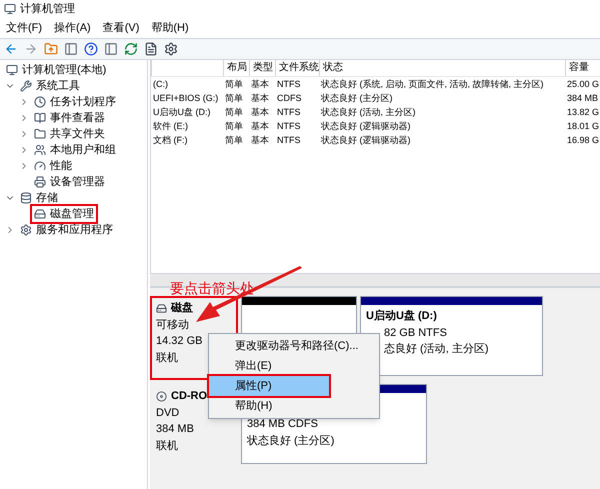 This screenshot has height=489, width=600. Describe the element at coordinates (189, 396) in the screenshot. I see `disk-name: CD-RO` at that location.